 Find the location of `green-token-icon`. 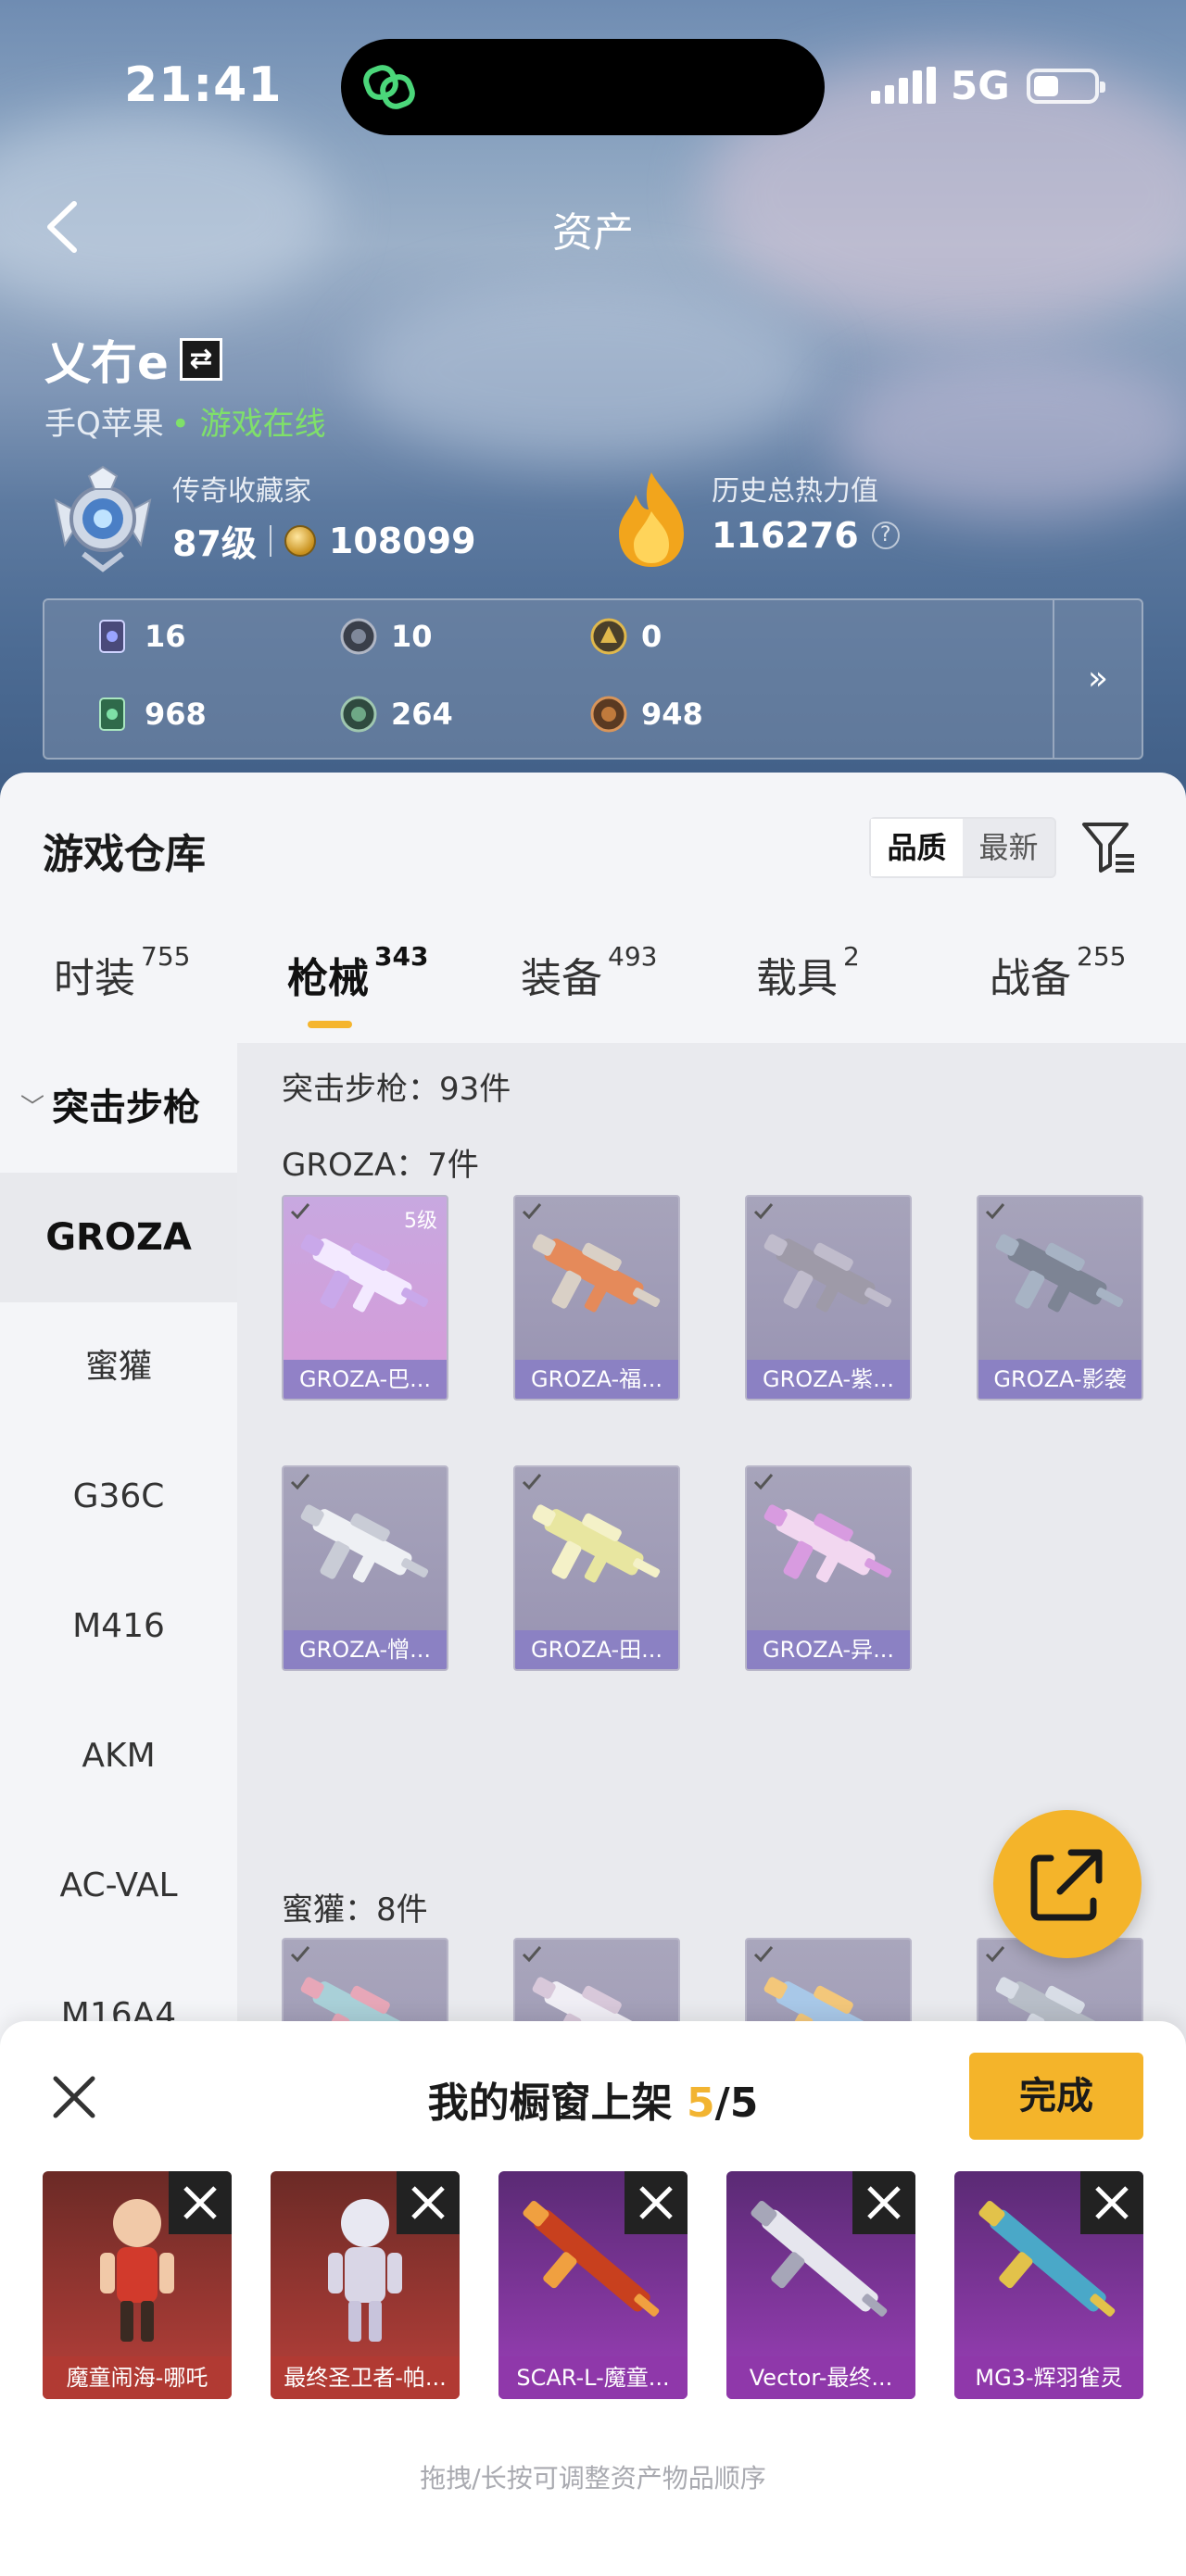

green-token-icon is located at coordinates (358, 714).